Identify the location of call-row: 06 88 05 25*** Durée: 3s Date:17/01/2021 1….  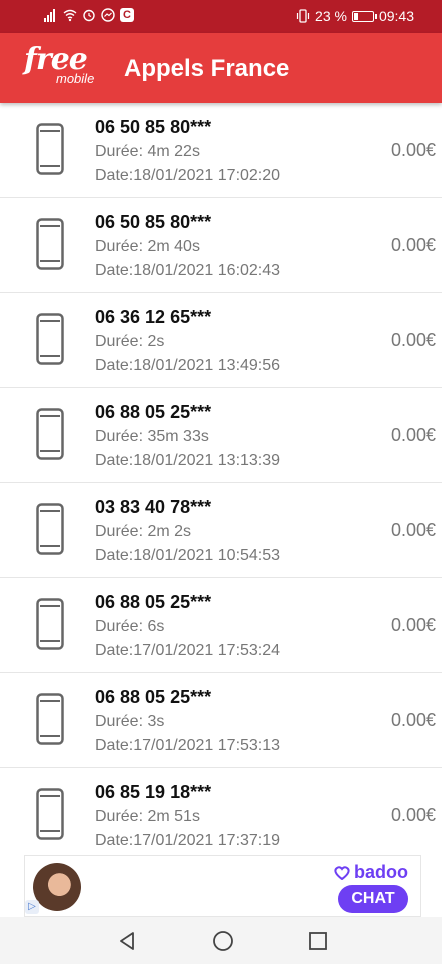
(221, 720).